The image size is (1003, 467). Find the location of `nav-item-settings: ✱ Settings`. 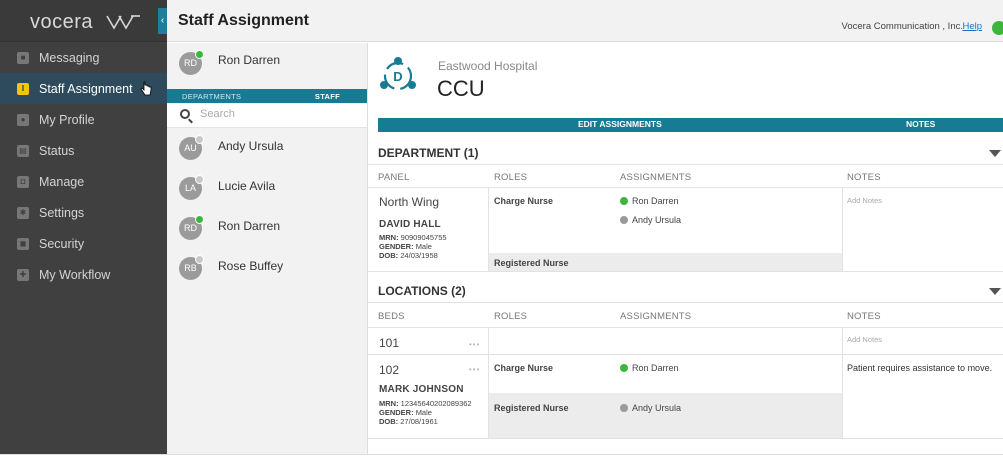

nav-item-settings: ✱ Settings is located at coordinates (83, 212).